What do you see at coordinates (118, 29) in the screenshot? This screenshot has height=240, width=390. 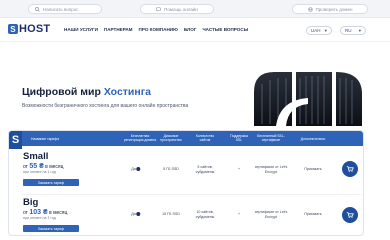 I see `nav-item-partners: ПАРТНЕРАМ` at bounding box center [118, 29].